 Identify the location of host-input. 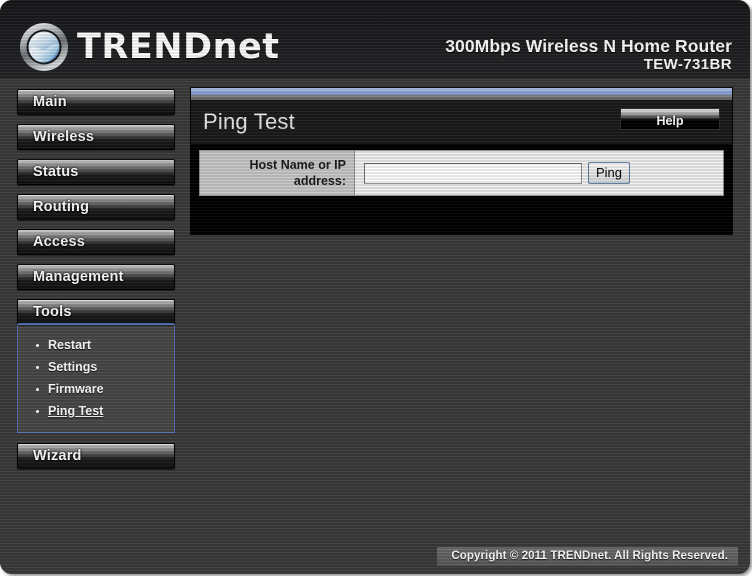
(473, 173).